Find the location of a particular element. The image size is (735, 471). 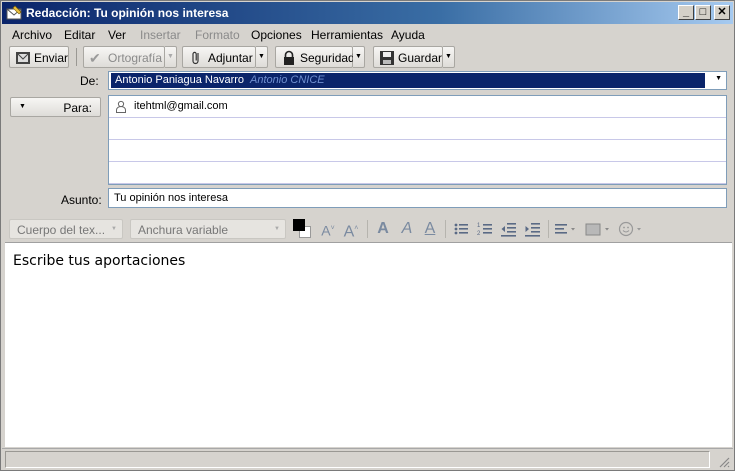

svg-text: 1 is located at coordinates (479, 226).